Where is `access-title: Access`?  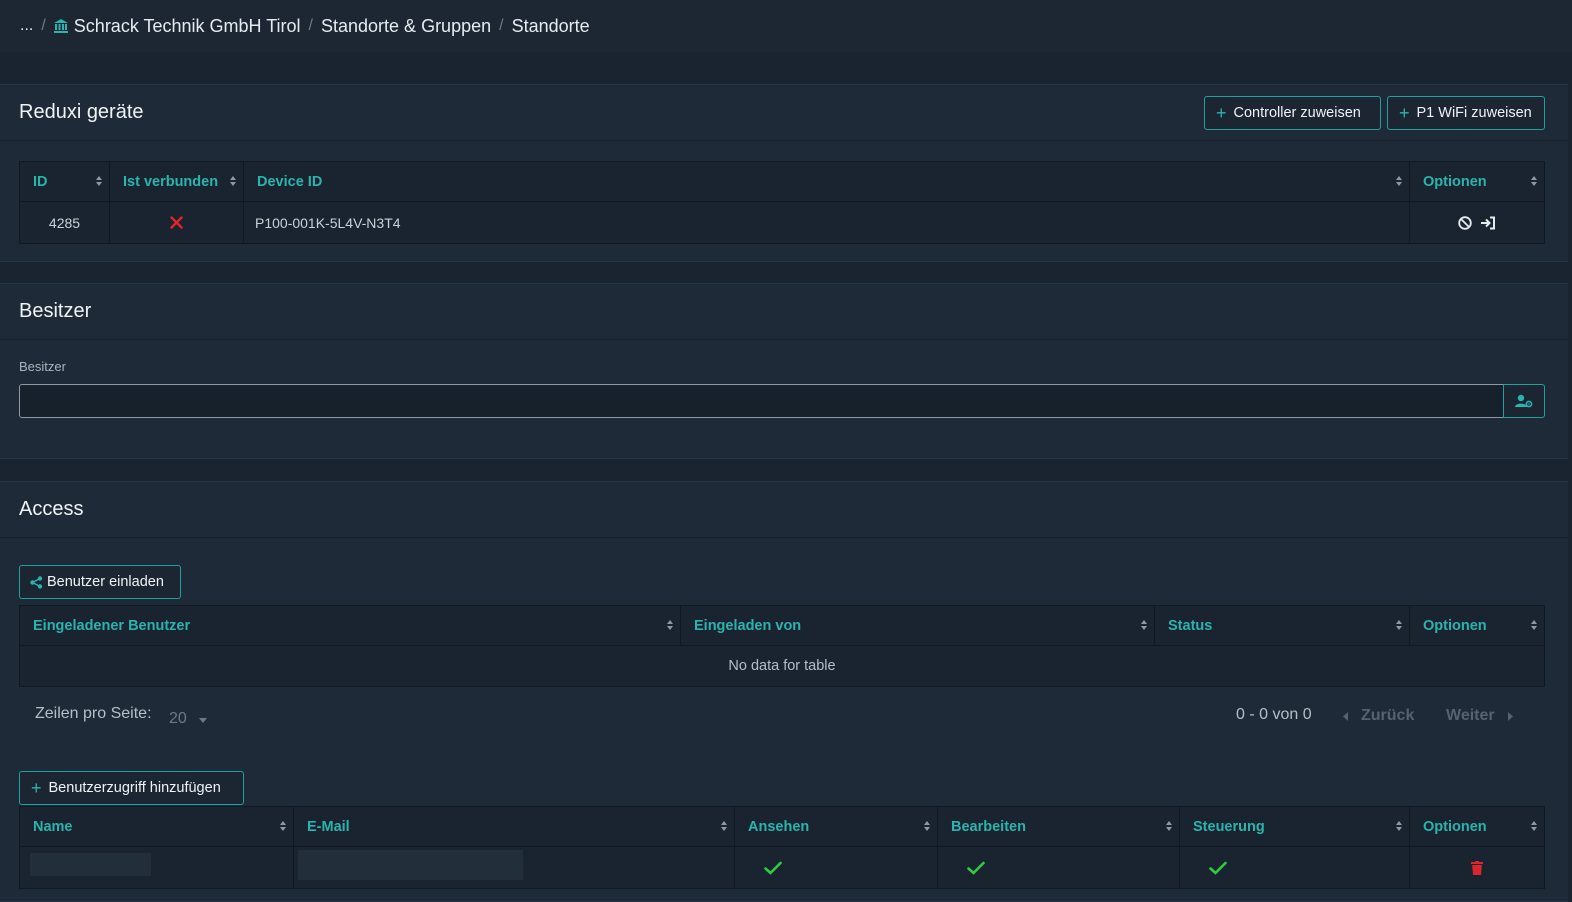 access-title: Access is located at coordinates (51, 509).